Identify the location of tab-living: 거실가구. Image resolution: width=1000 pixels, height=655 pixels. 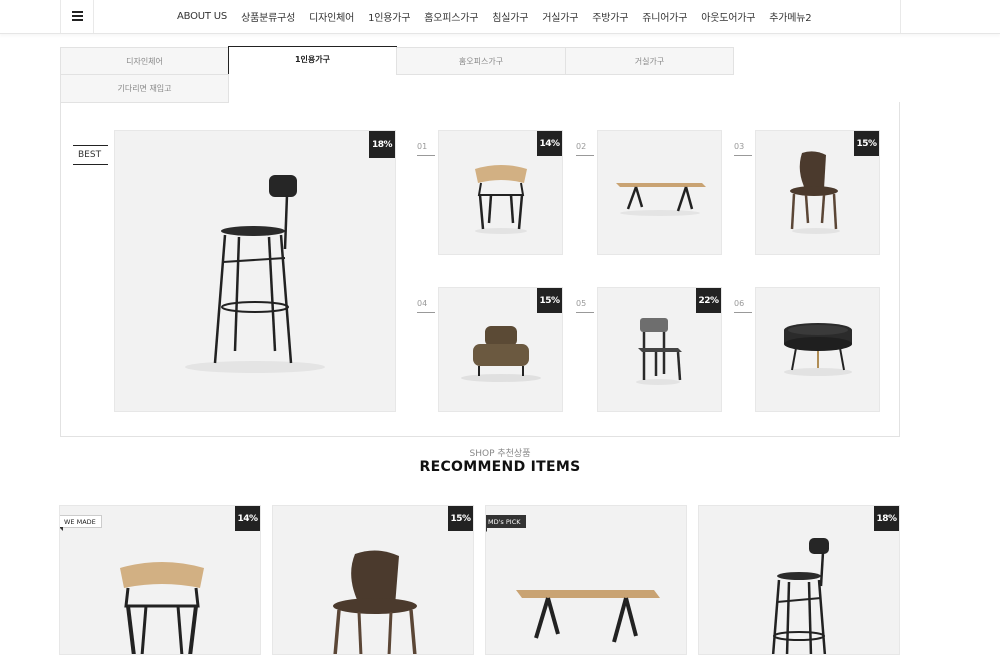
(649, 61).